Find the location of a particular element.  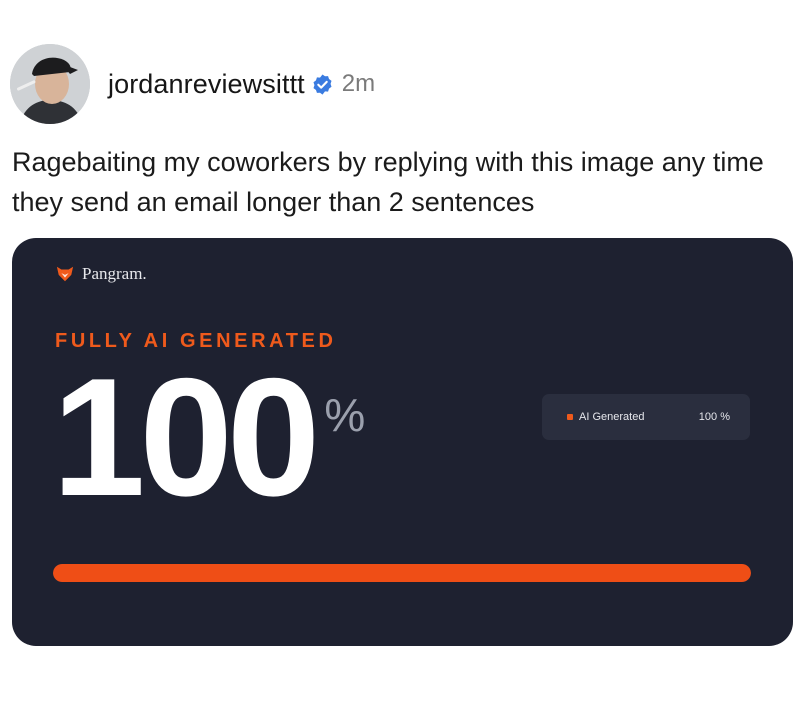

fox-icon is located at coordinates (65, 274).